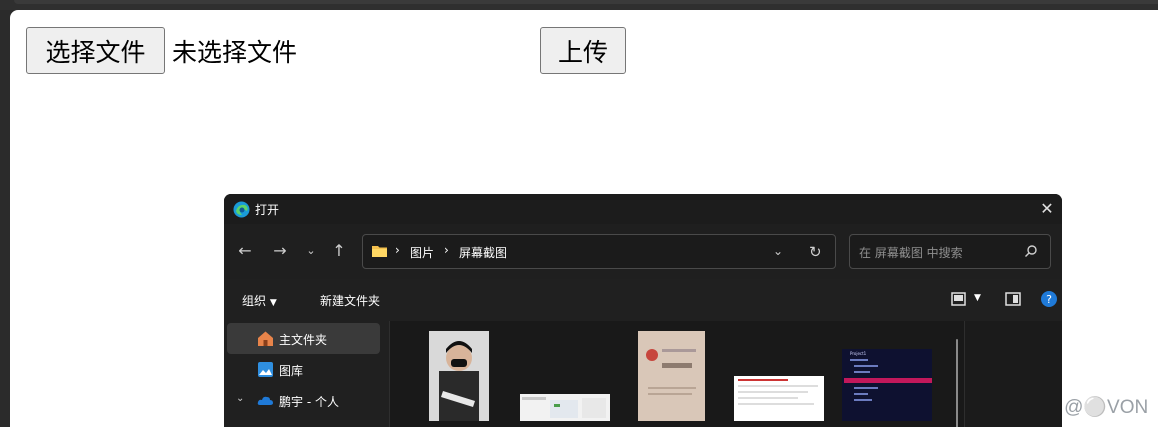  What do you see at coordinates (579, 5) in the screenshot?
I see `browser-top-strip` at bounding box center [579, 5].